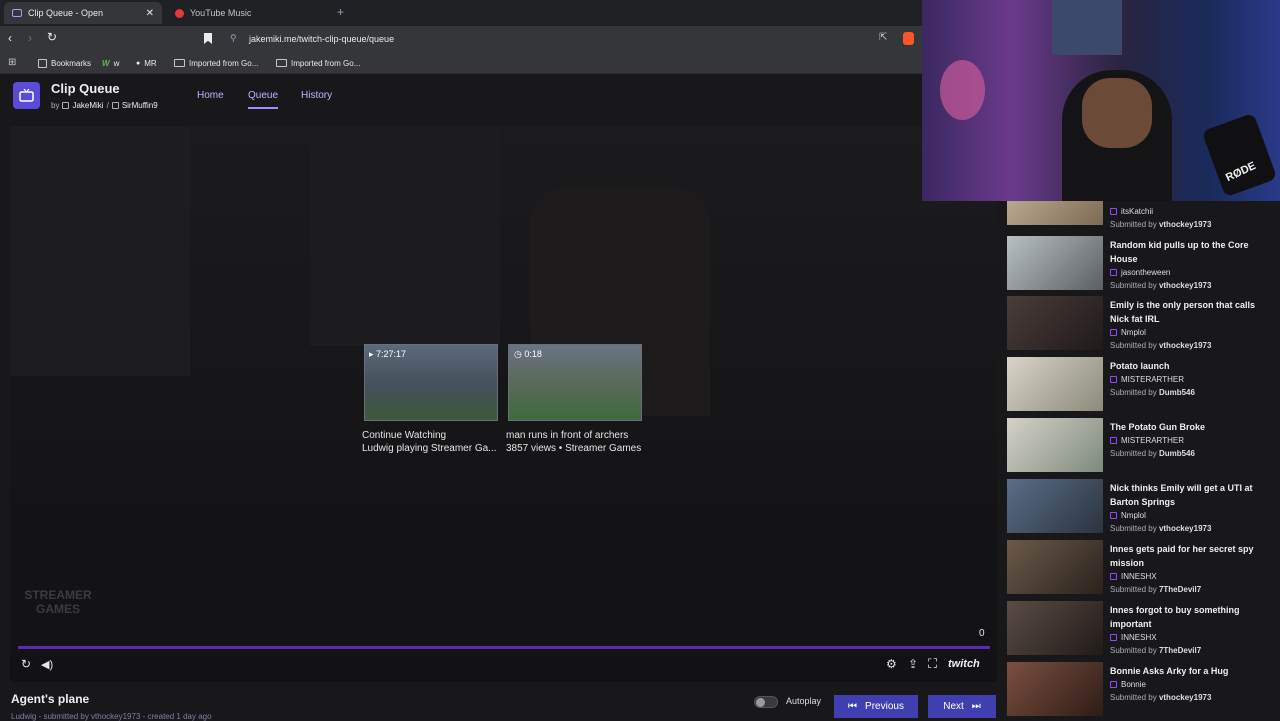  Describe the element at coordinates (110, 63) in the screenshot. I see `bookmark-w: W w` at that location.